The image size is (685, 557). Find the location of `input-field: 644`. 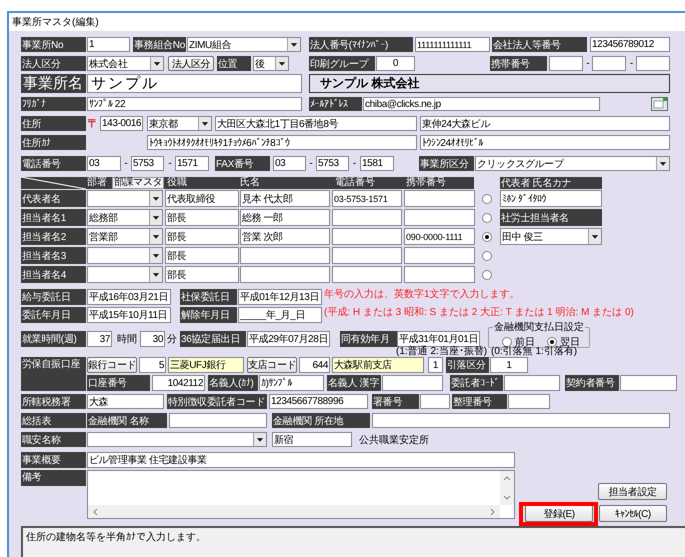

input-field: 644 is located at coordinates (314, 365).